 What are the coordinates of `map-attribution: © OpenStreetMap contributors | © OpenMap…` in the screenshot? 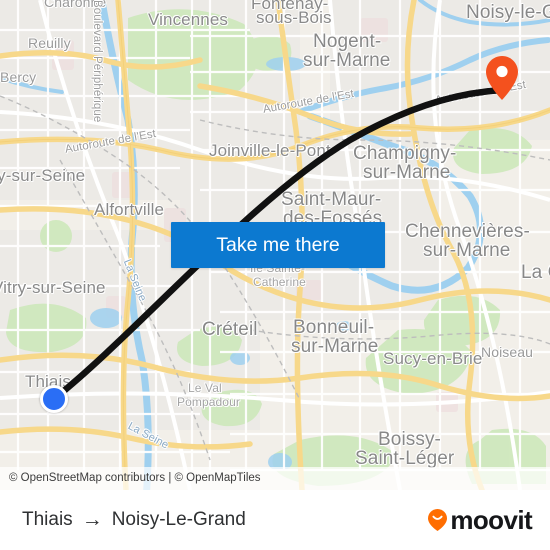 It's located at (275, 478).